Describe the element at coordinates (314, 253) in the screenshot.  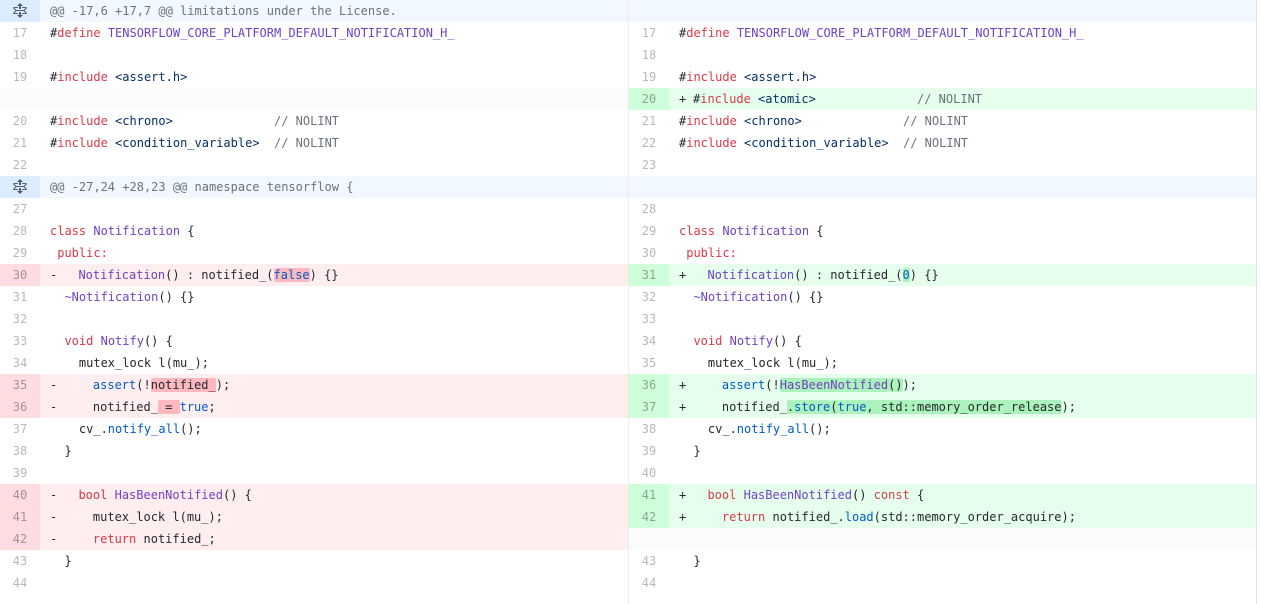
I see `left-line-ctx: 29 public:` at that location.